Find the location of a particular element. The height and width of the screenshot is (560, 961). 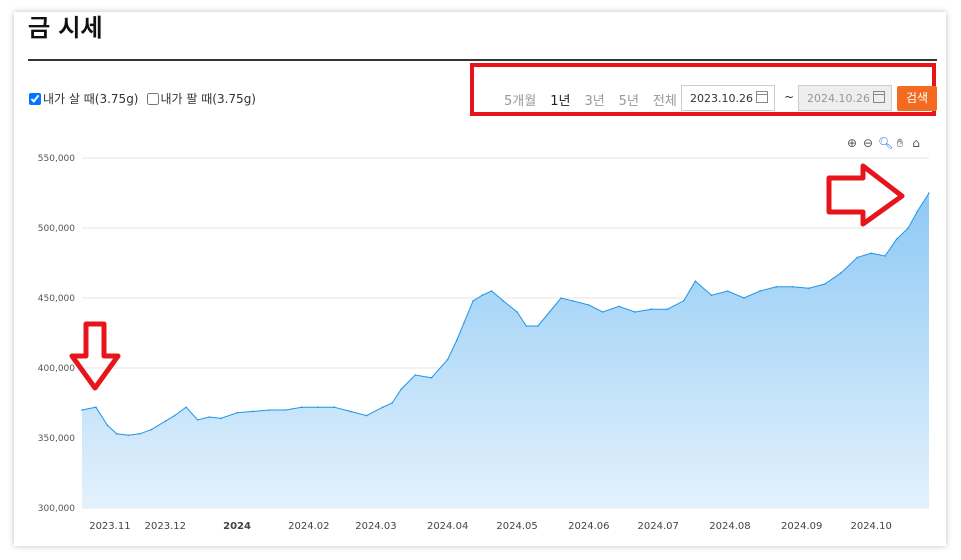

x-tick-label: 2024.04 is located at coordinates (447, 526).